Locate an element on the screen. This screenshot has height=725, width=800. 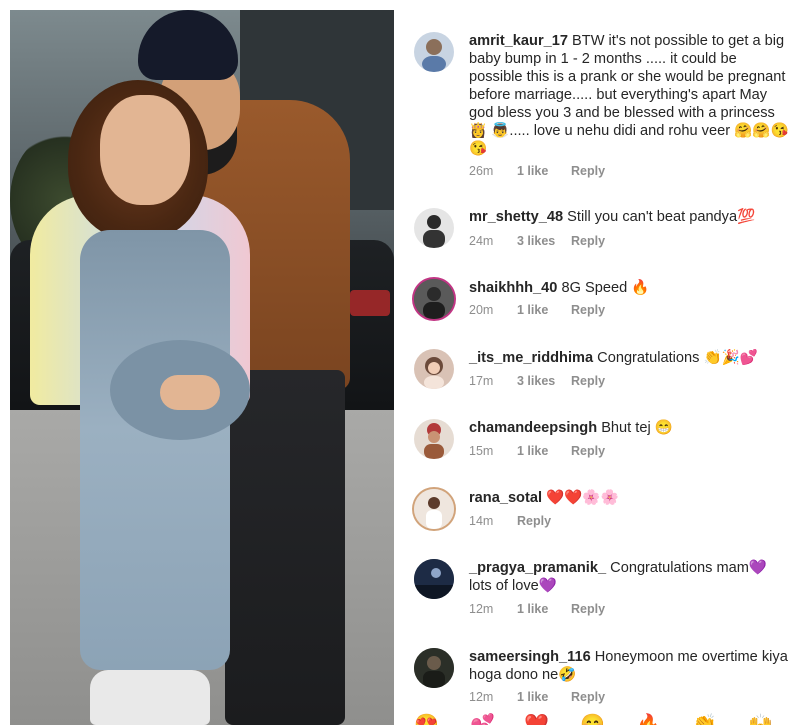
car-taillight is located at coordinates (370, 303).